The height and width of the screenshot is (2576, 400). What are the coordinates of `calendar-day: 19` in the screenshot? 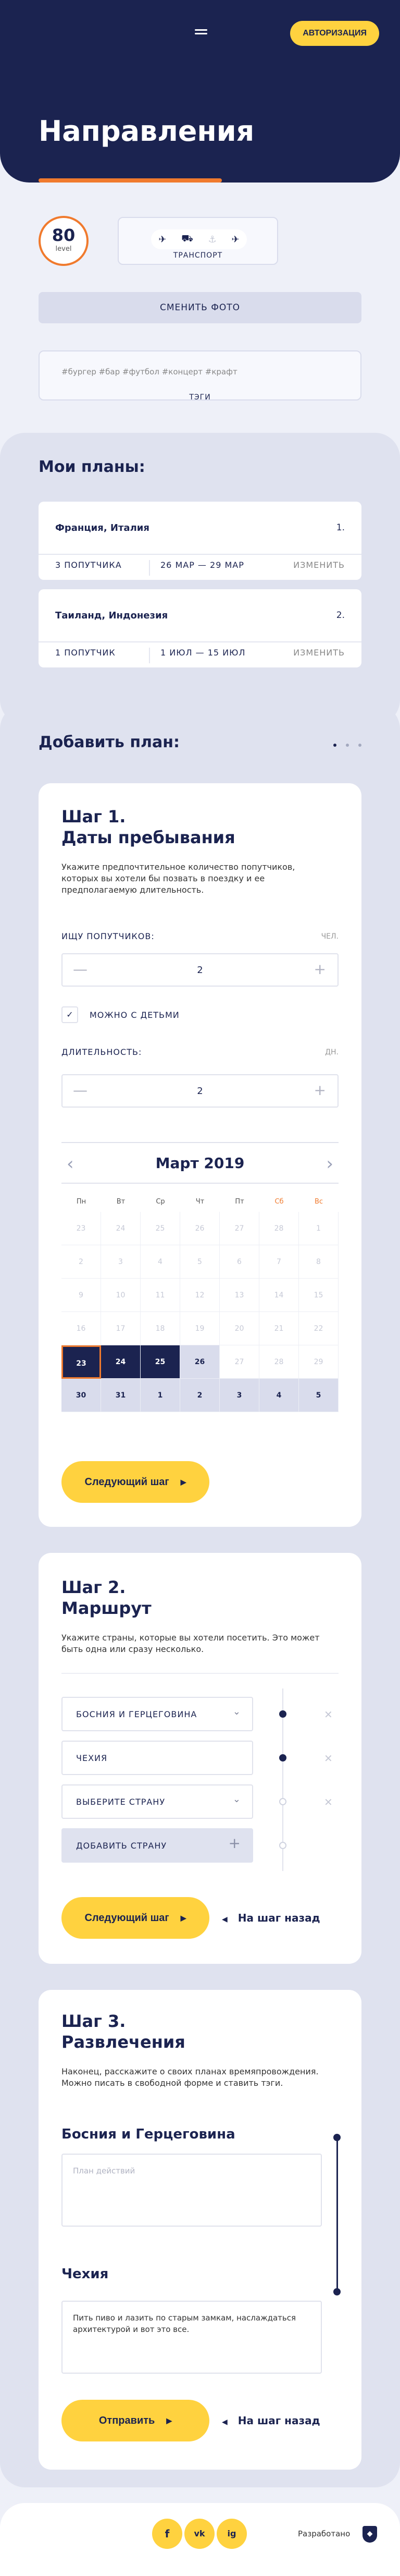 It's located at (200, 1328).